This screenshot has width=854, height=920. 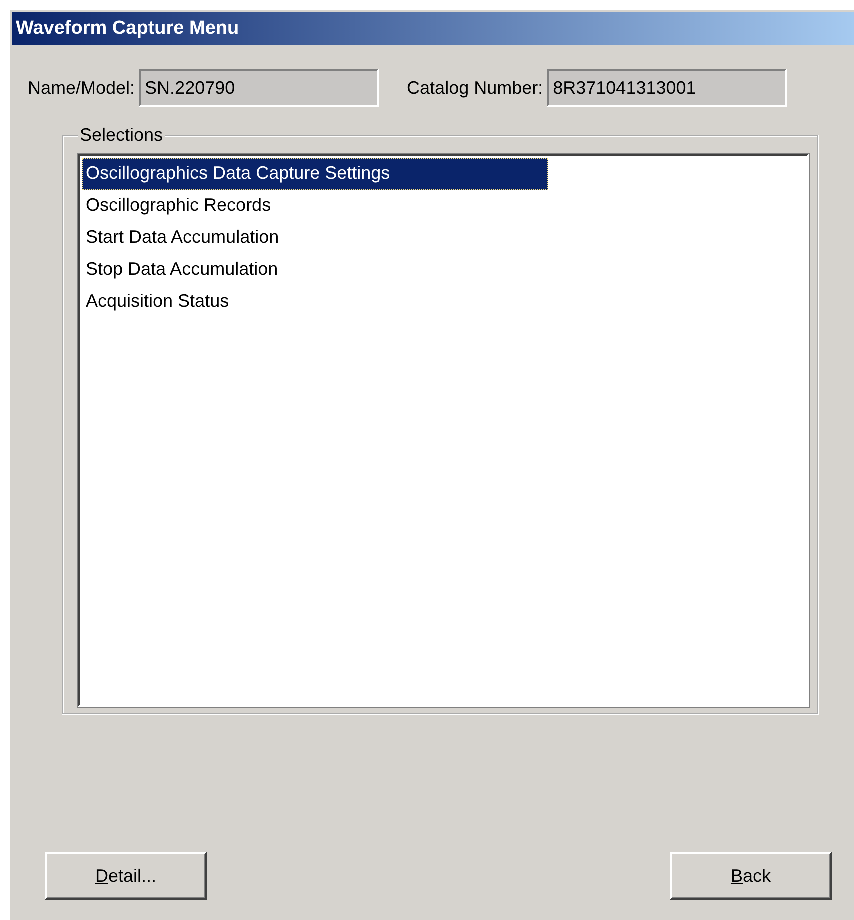 What do you see at coordinates (182, 270) in the screenshot?
I see `list-item: Stop Data Accumulation` at bounding box center [182, 270].